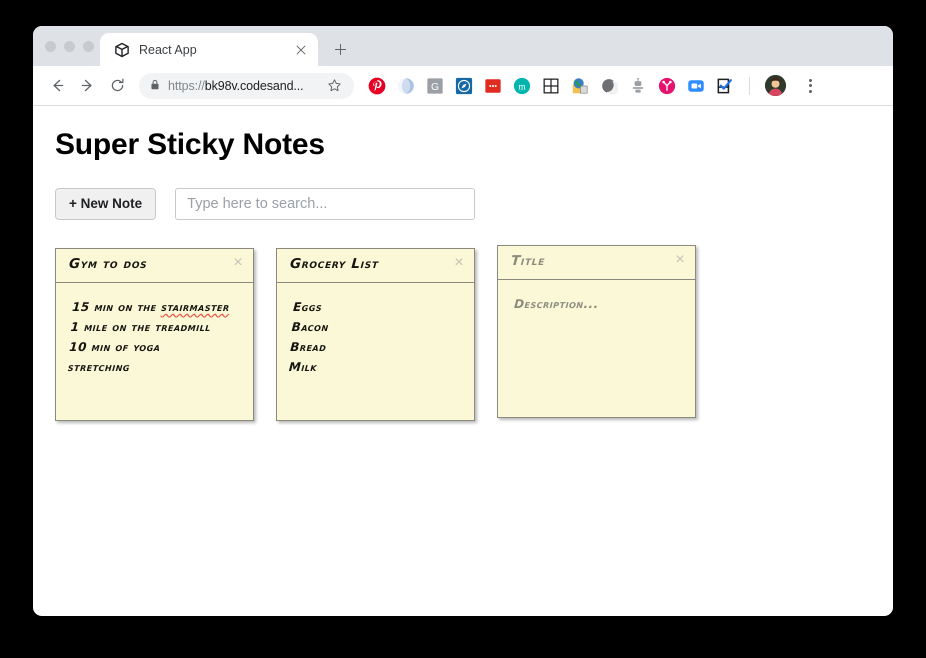 This screenshot has height=658, width=926. What do you see at coordinates (749, 85) in the screenshot?
I see `toolbar-divider` at bounding box center [749, 85].